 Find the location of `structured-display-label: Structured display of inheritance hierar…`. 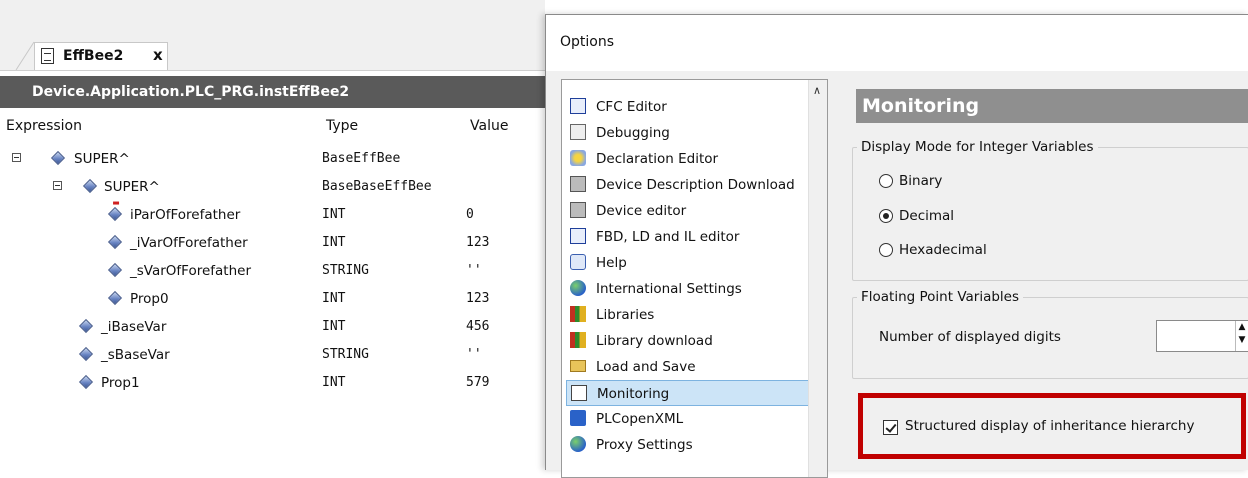

structured-display-label: Structured display of inheritance hierar… is located at coordinates (1049, 426).